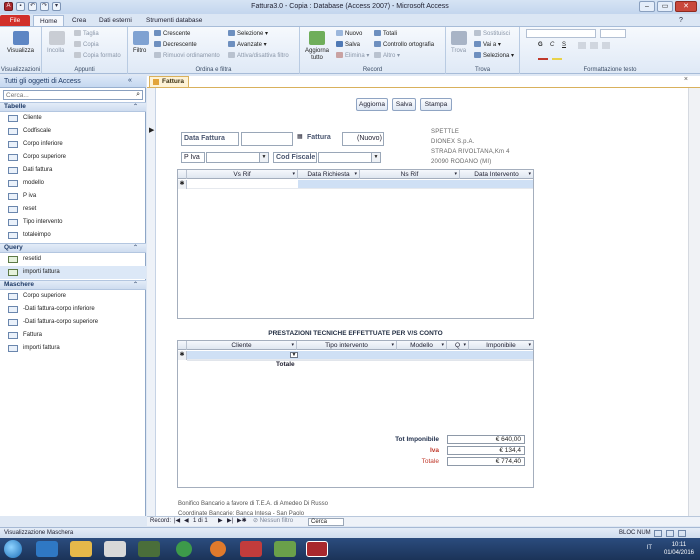  I want to click on last-record-icon: ▶|, so click(230, 521).